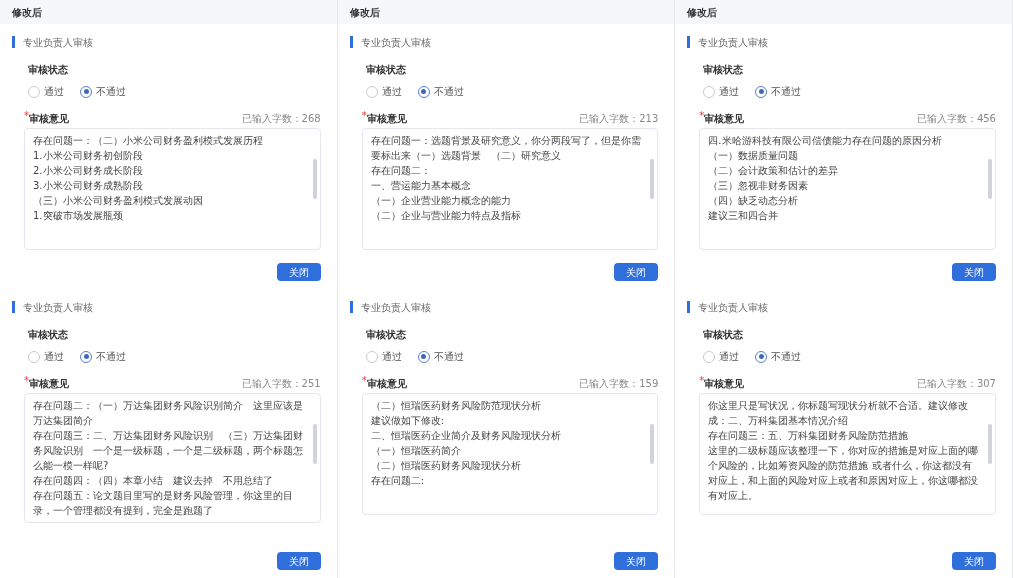 The height and width of the screenshot is (578, 1013). I want to click on comment-line: 1.小米公司财务初创阶段, so click(88, 156).